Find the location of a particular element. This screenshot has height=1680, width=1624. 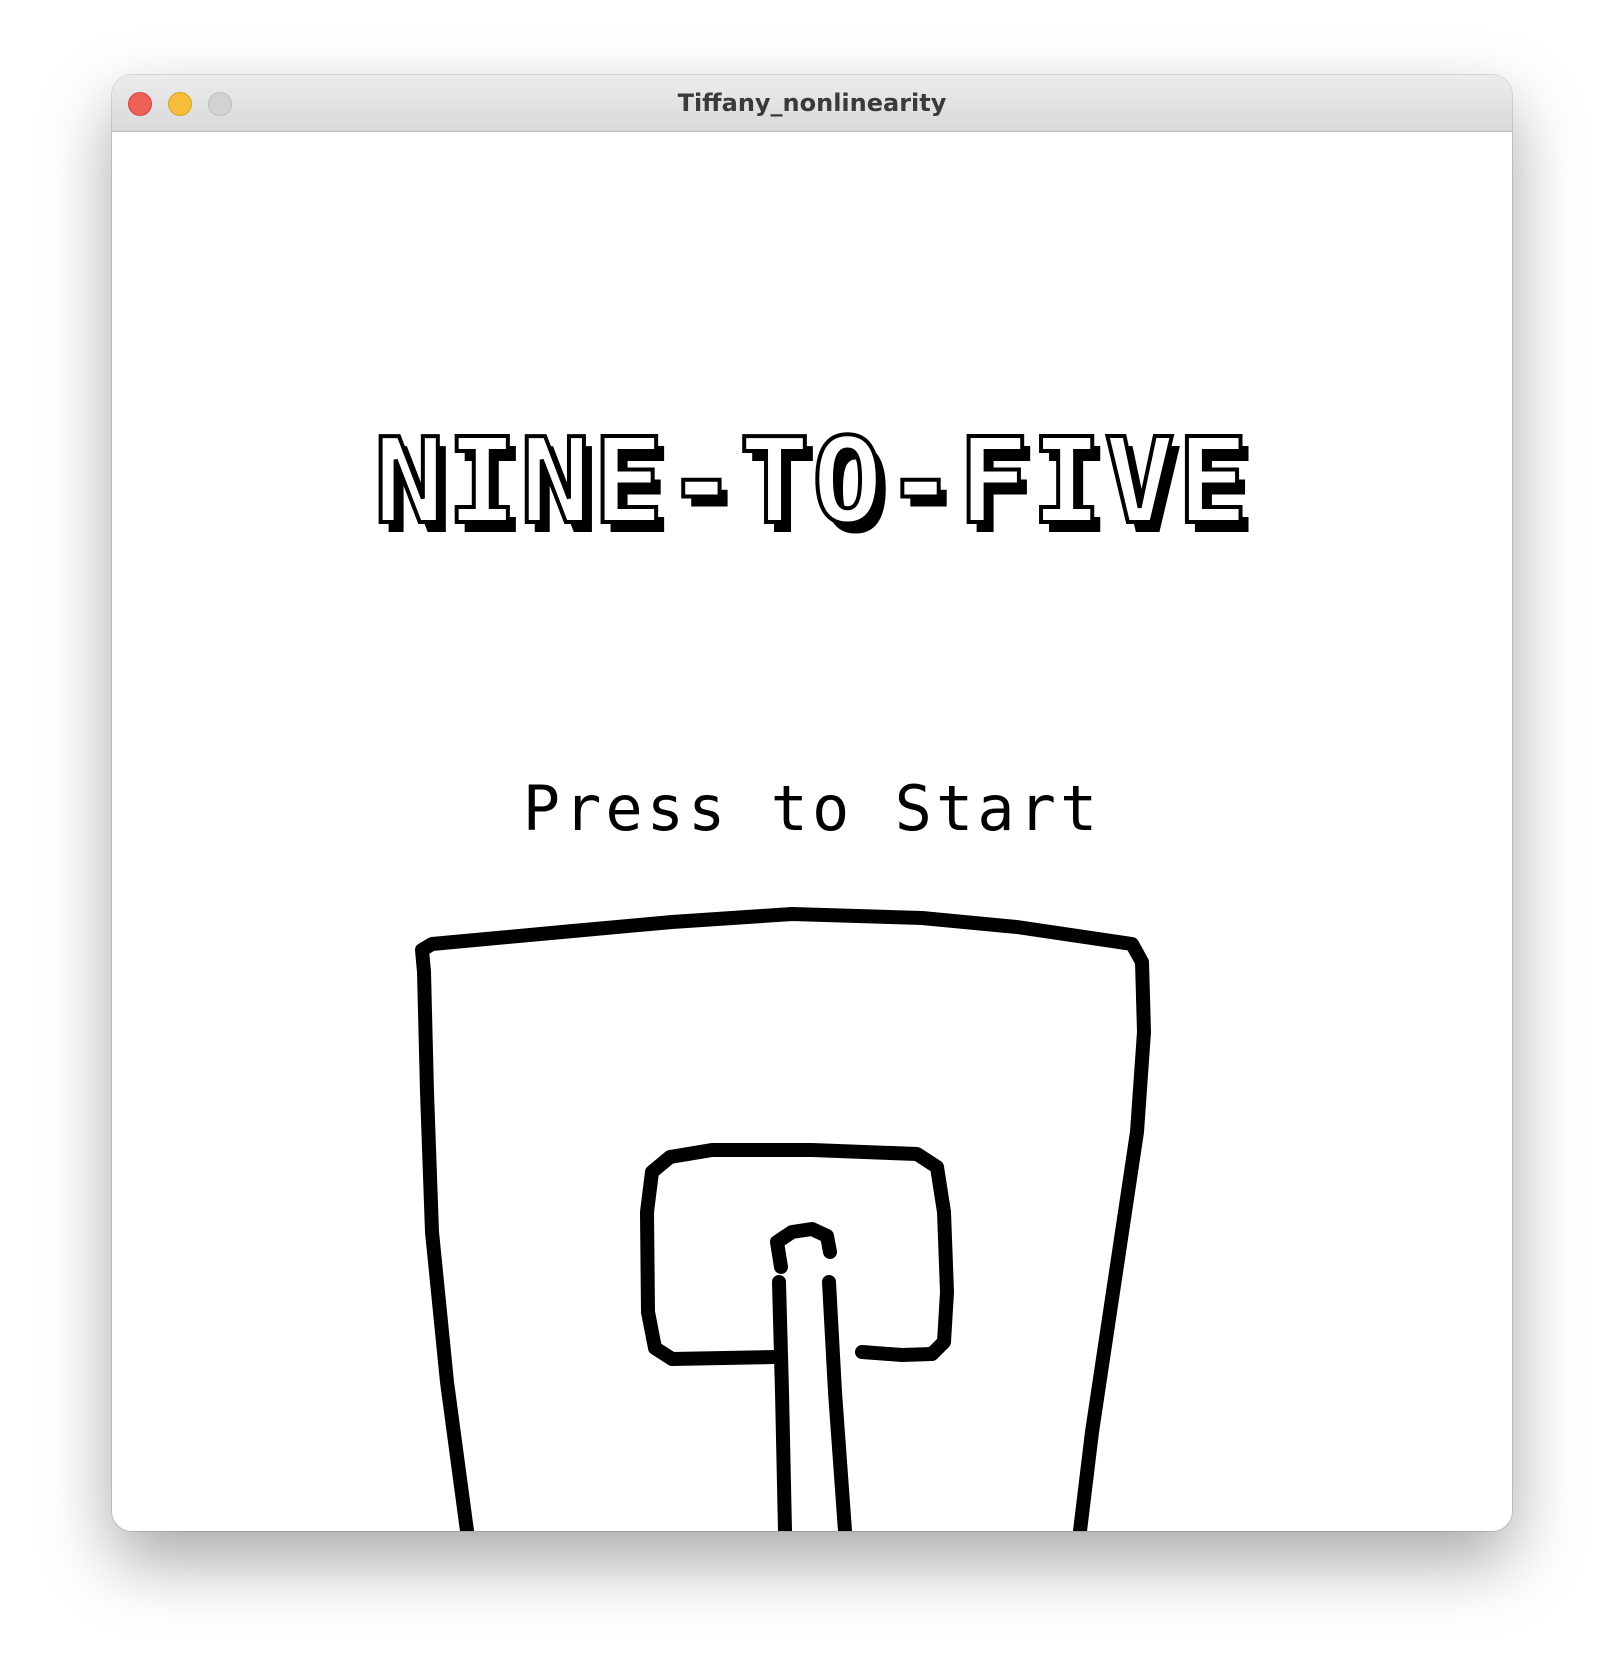

stem-left-line is located at coordinates (782, 1403).